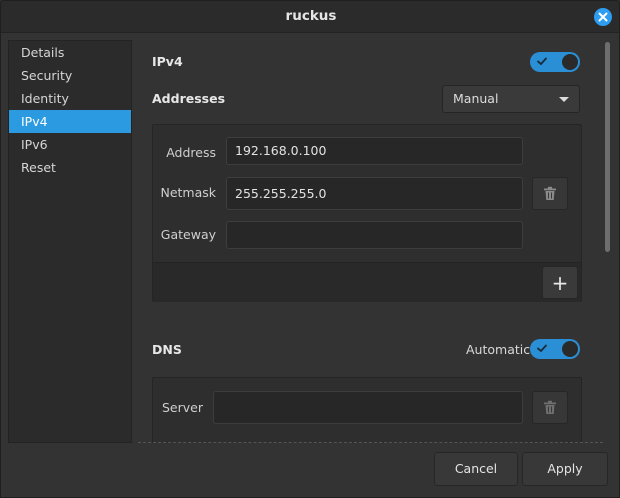 The height and width of the screenshot is (498, 620). What do you see at coordinates (498, 349) in the screenshot?
I see `dns-automatic-label: Automatic` at bounding box center [498, 349].